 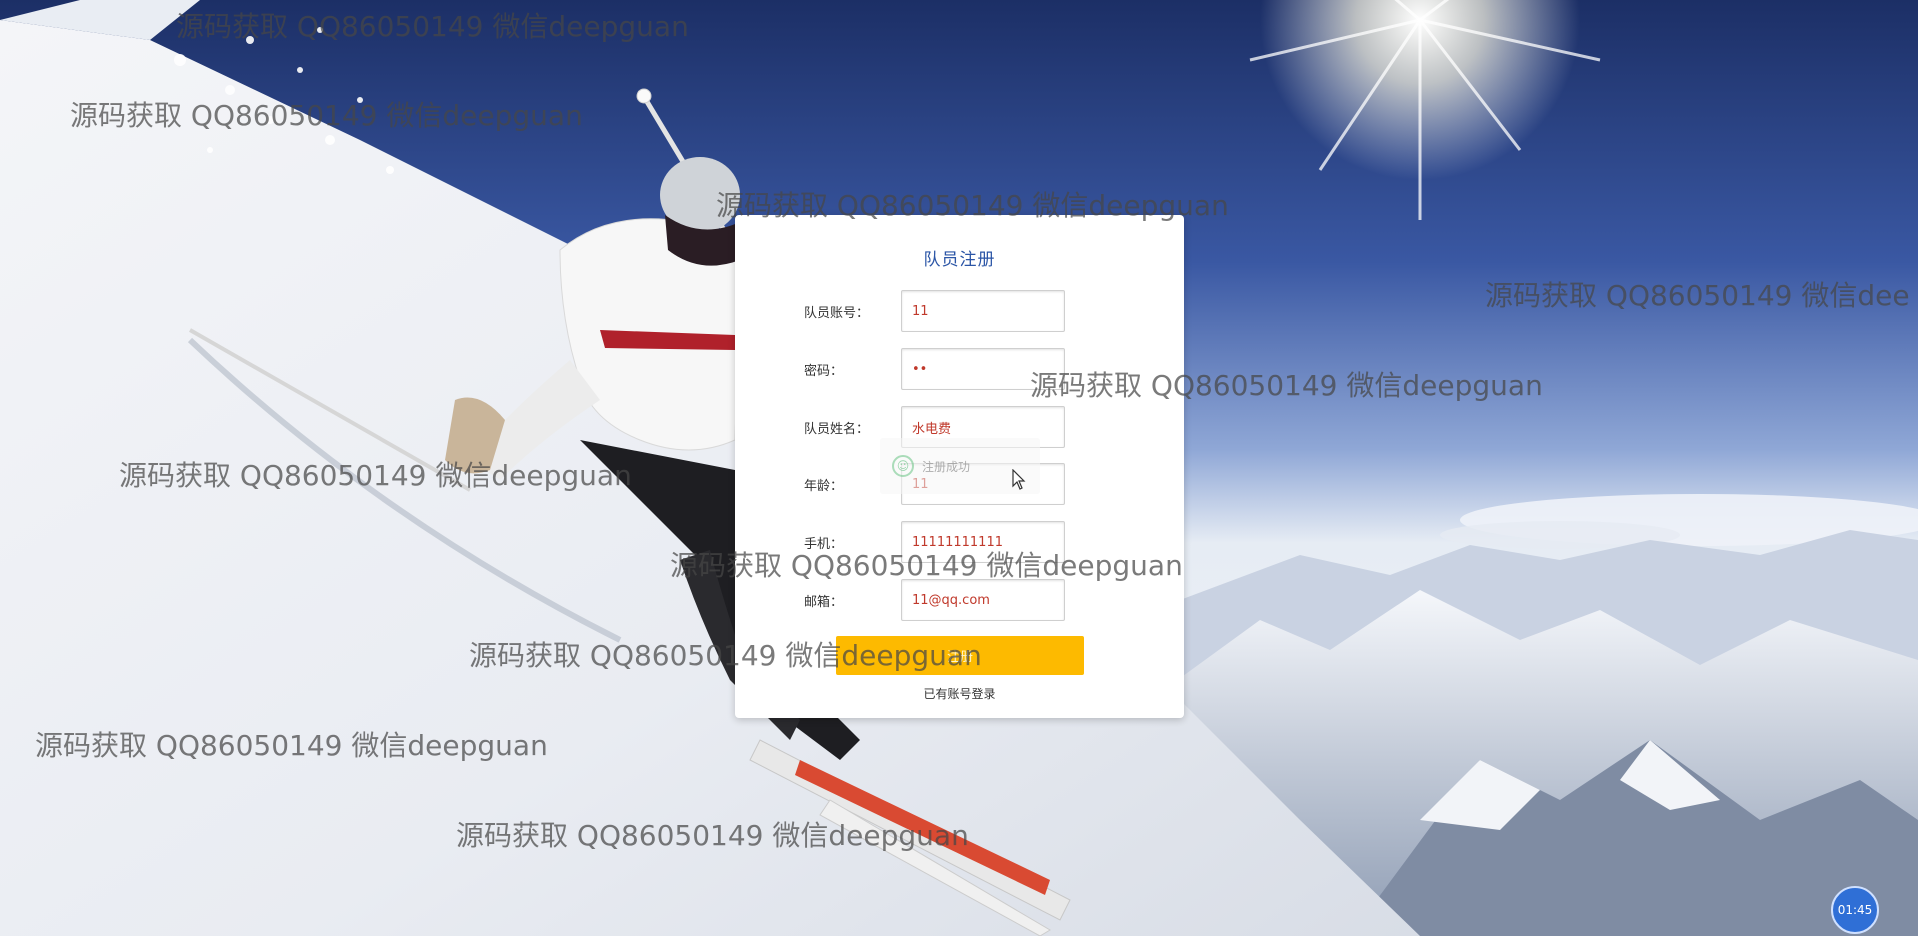 I want to click on age-label: 年龄：, so click(x=824, y=486).